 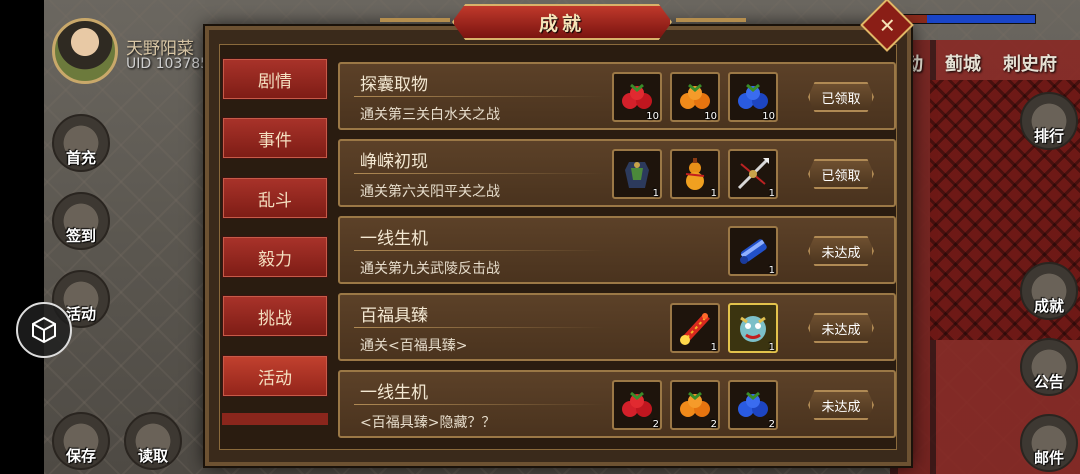 What do you see at coordinates (81, 221) in the screenshot?
I see `sign-in-button: 签到` at bounding box center [81, 221].